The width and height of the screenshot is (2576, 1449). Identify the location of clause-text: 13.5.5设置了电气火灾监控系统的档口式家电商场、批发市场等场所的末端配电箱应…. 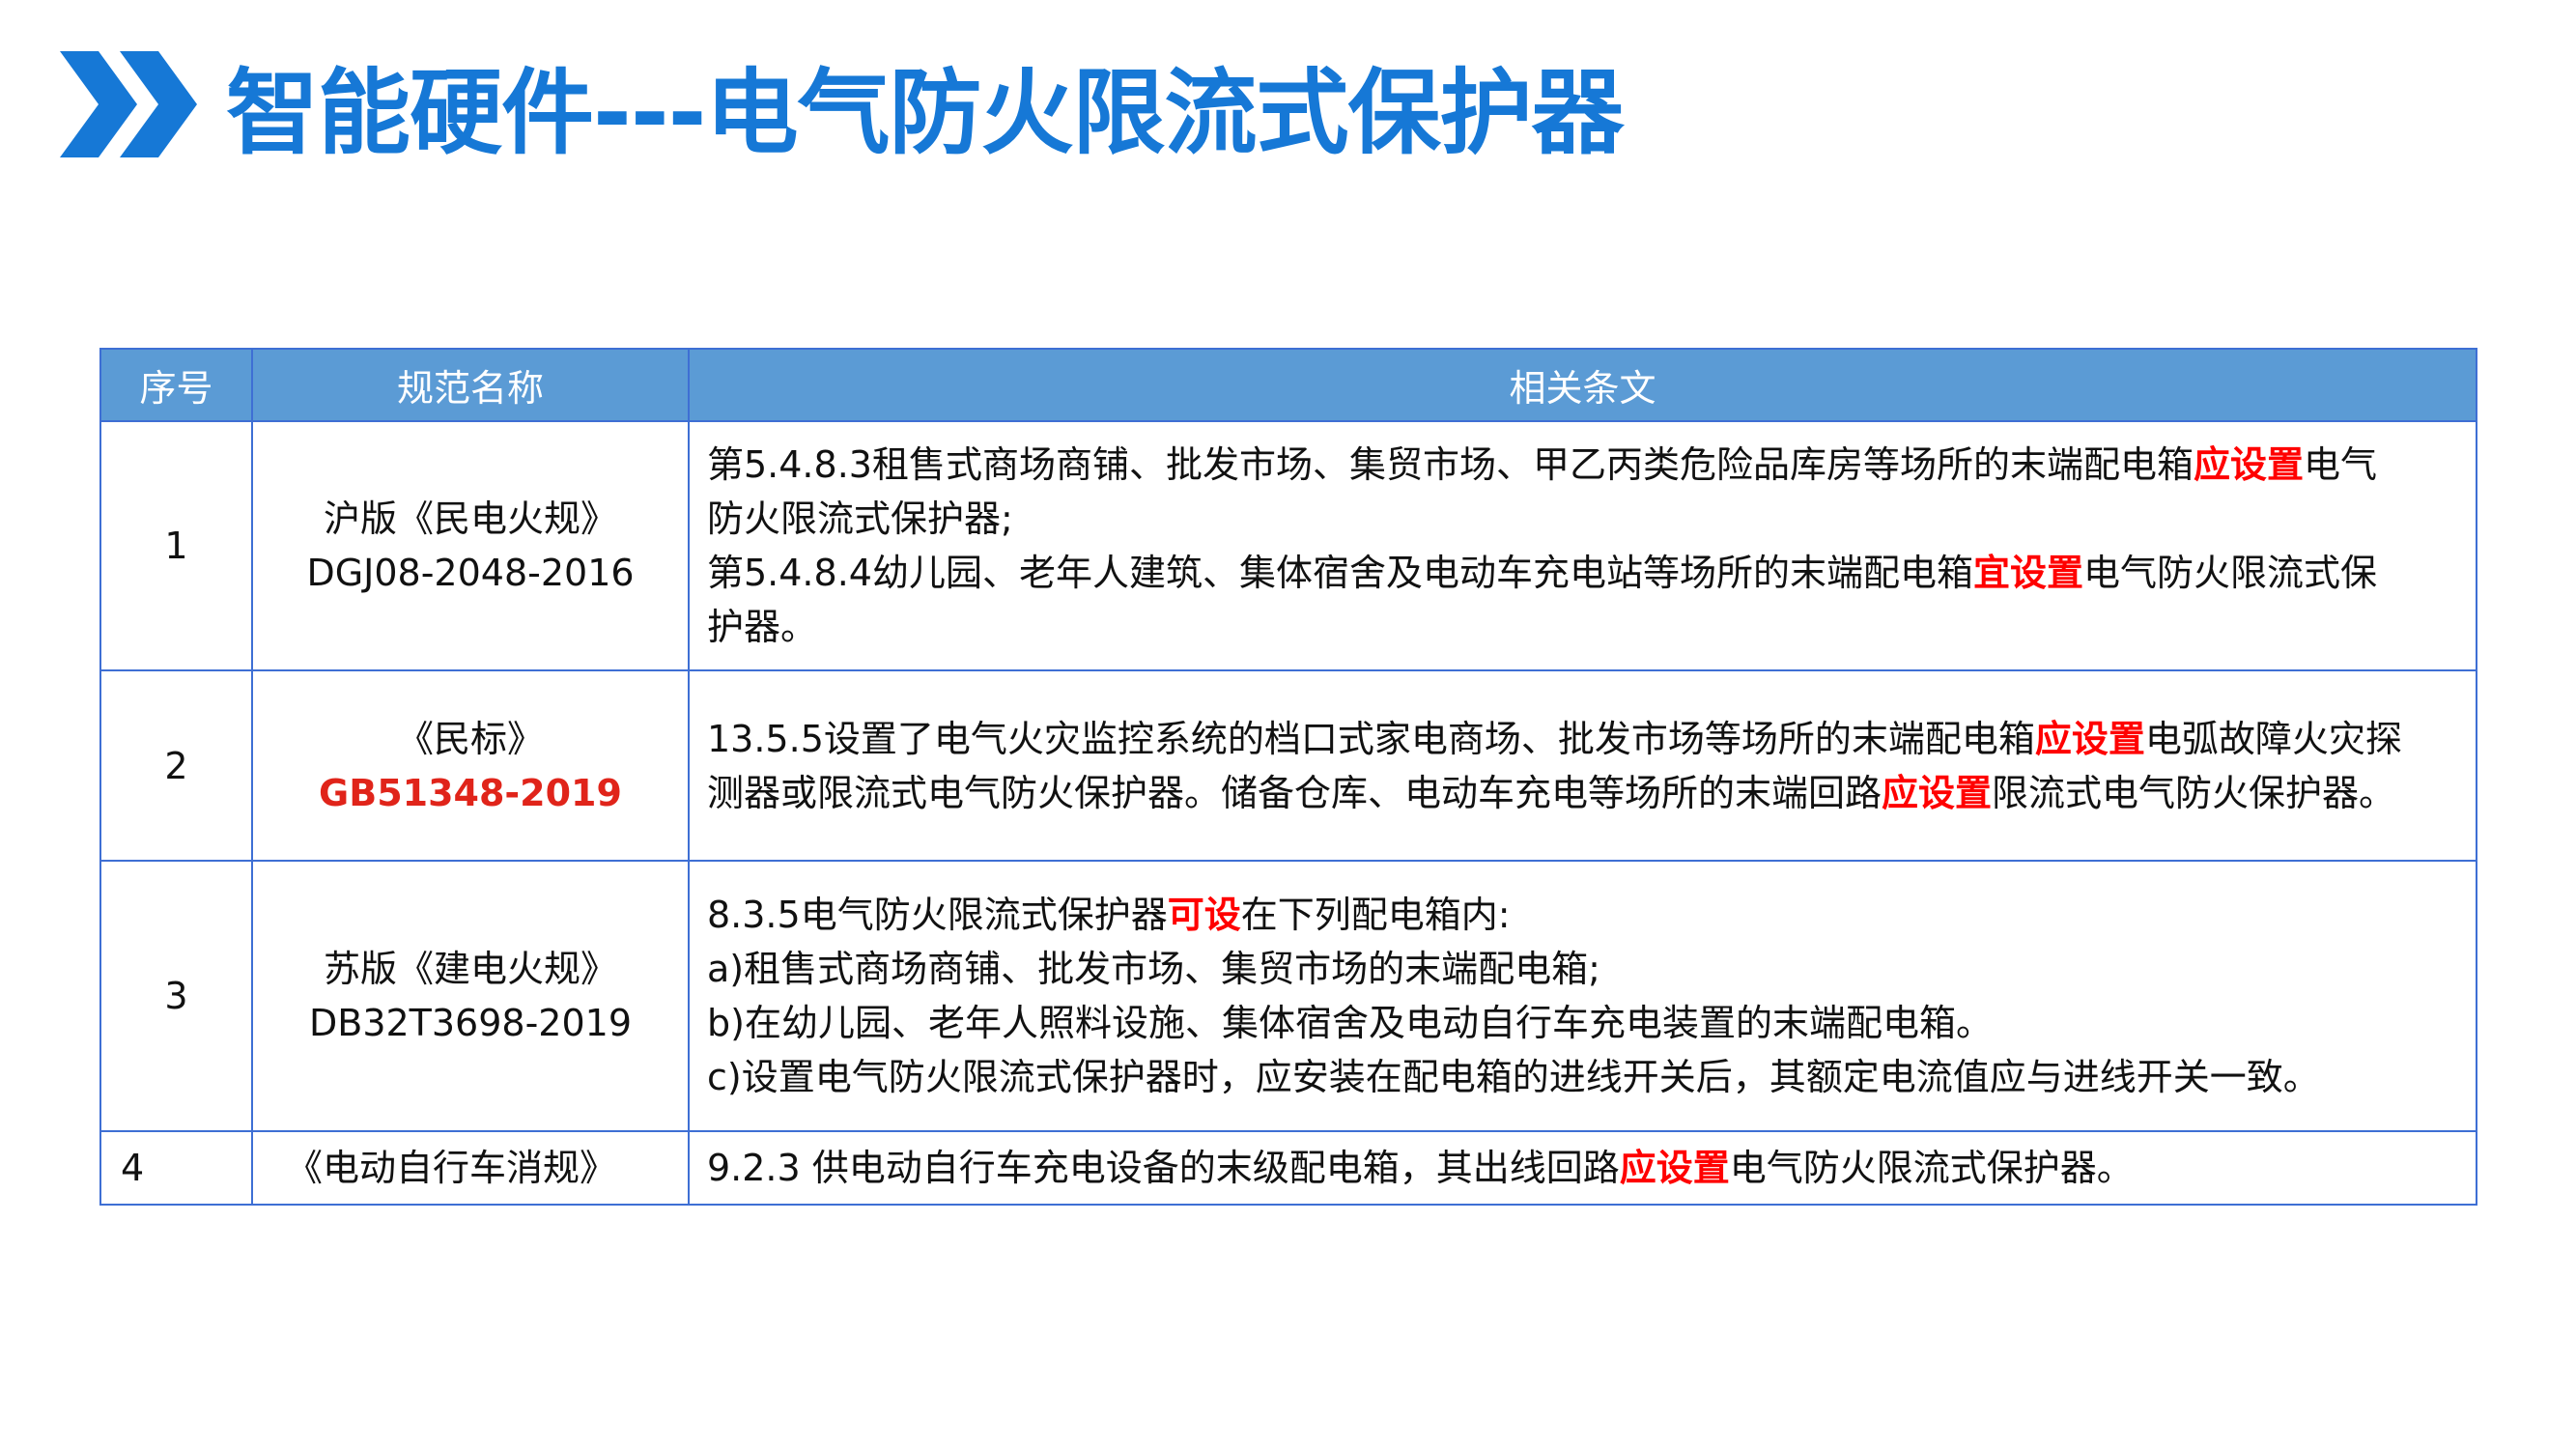
(1582, 765).